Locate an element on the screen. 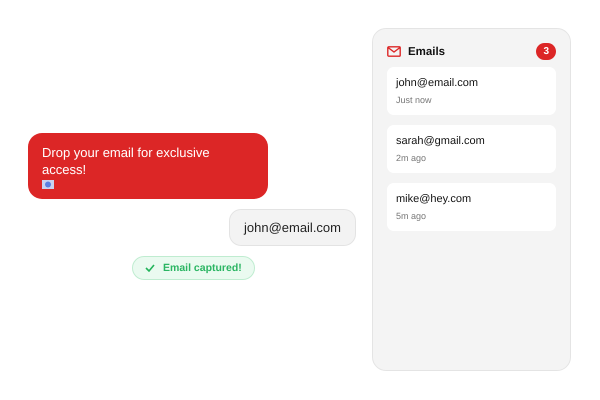  email-time: 2m ago is located at coordinates (412, 158).